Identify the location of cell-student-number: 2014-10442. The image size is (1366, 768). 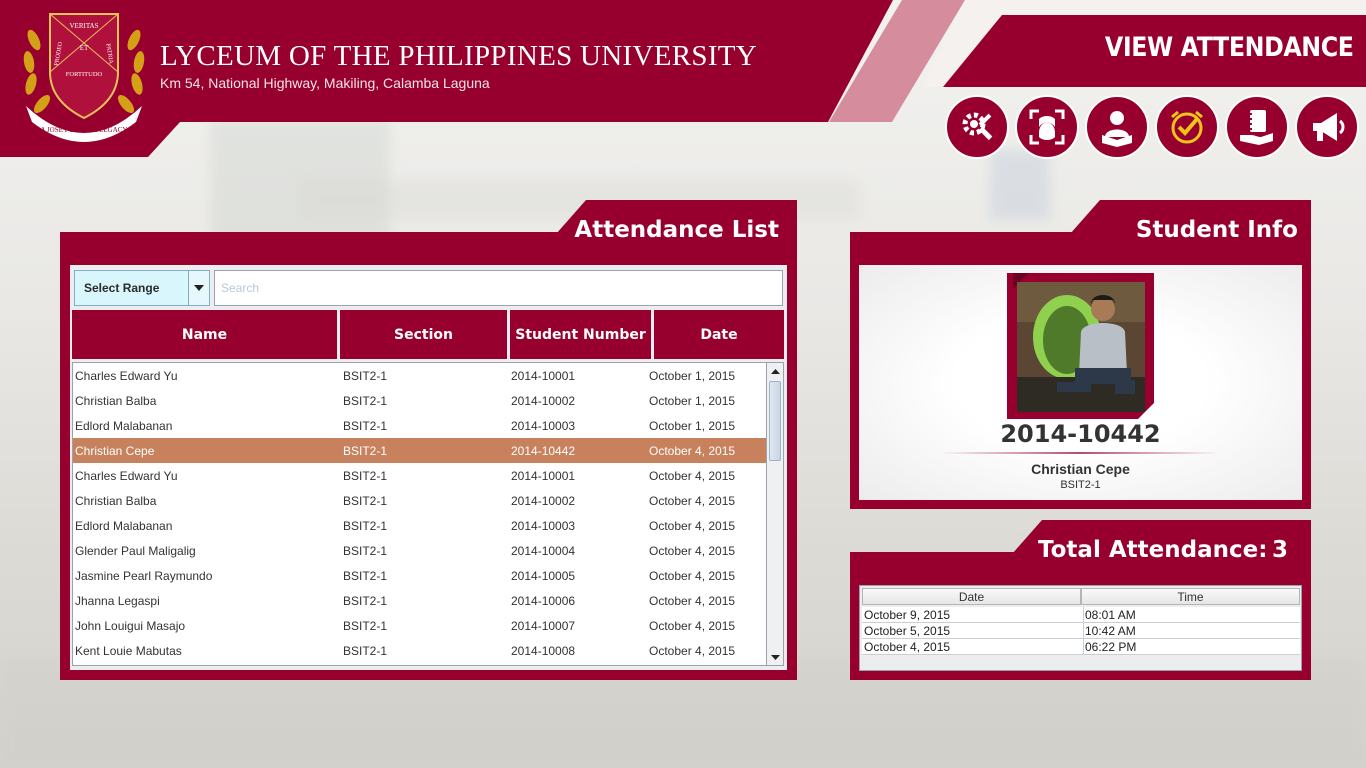
(543, 451).